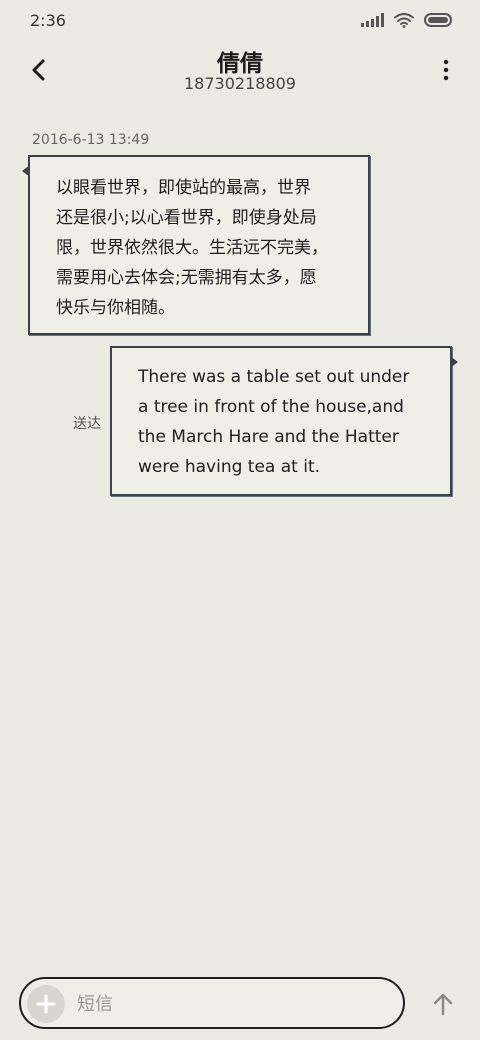  I want to click on send-arrow-up-icon, so click(443, 1004).